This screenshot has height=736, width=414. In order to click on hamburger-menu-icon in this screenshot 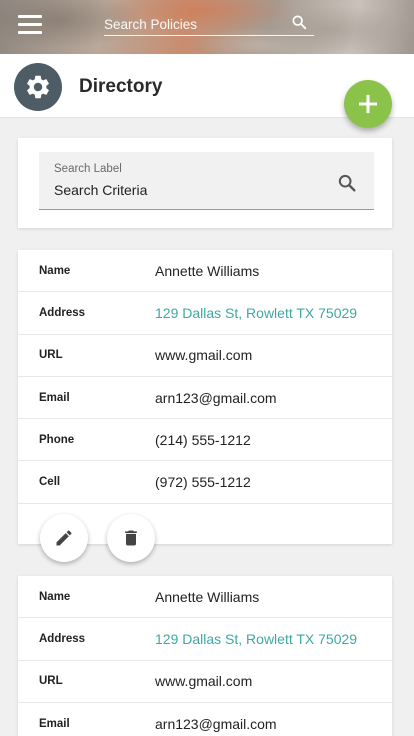, I will do `click(30, 25)`.